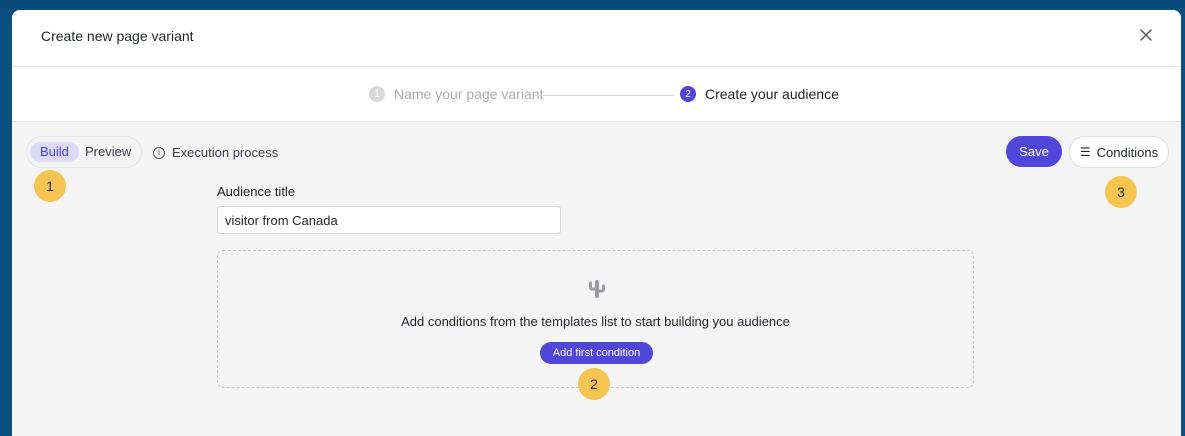 The image size is (1185, 436). I want to click on modal-title: Create new page variant, so click(117, 36).